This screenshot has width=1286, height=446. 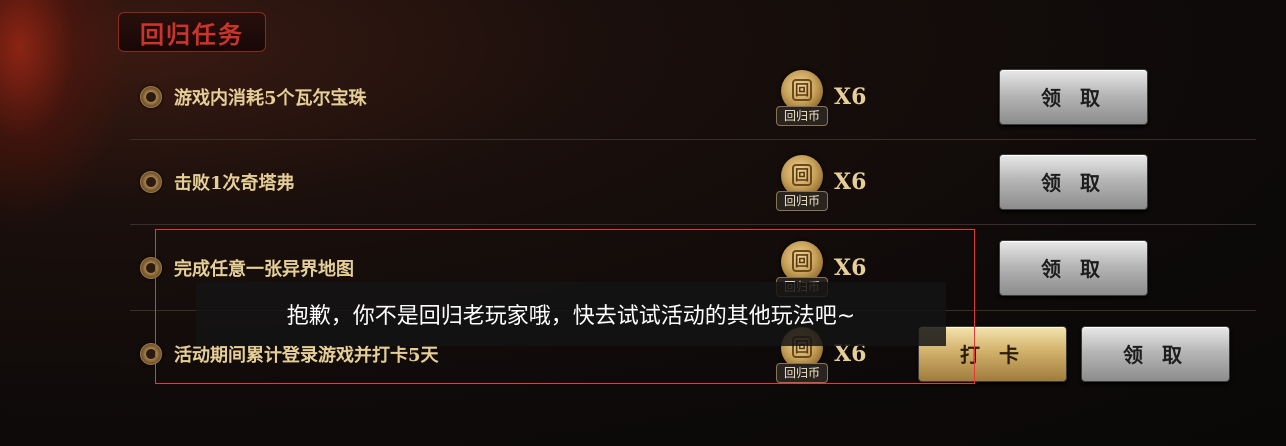 What do you see at coordinates (264, 269) in the screenshot?
I see `task-text: 完成任意一张异界地图` at bounding box center [264, 269].